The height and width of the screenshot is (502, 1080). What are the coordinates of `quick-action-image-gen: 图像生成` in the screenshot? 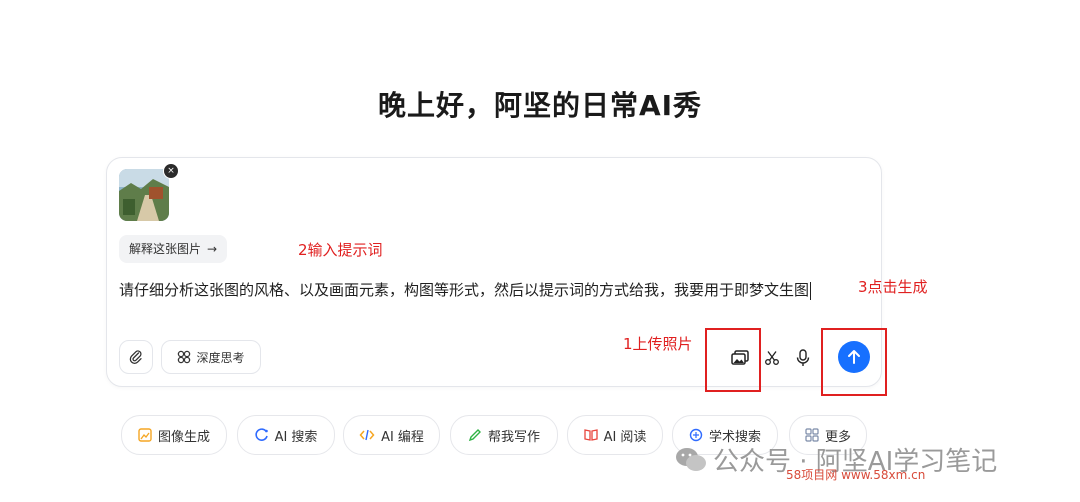 It's located at (174, 435).